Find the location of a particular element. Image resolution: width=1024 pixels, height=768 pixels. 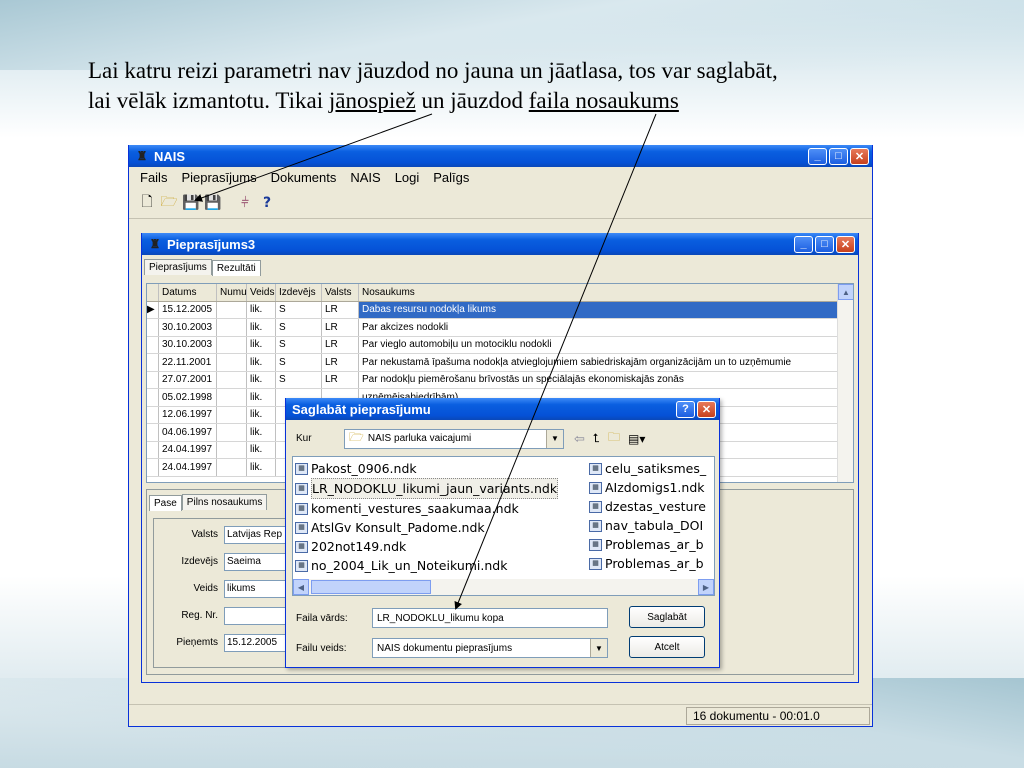

up-folder-icon: ⮤ is located at coordinates (596, 438).